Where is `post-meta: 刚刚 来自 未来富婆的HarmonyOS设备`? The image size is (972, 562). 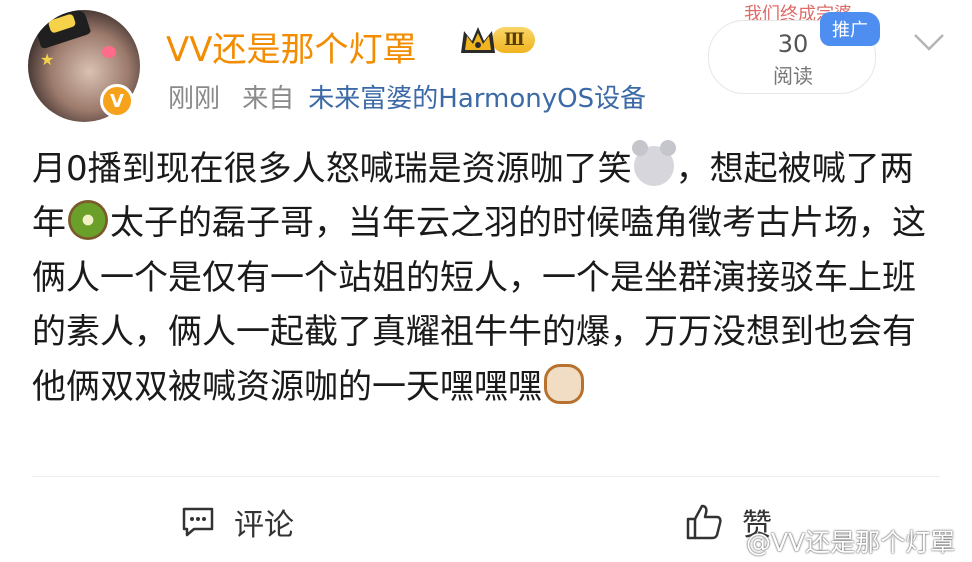
post-meta: 刚刚 来自 未来富婆的HarmonyOS设备 is located at coordinates (414, 96).